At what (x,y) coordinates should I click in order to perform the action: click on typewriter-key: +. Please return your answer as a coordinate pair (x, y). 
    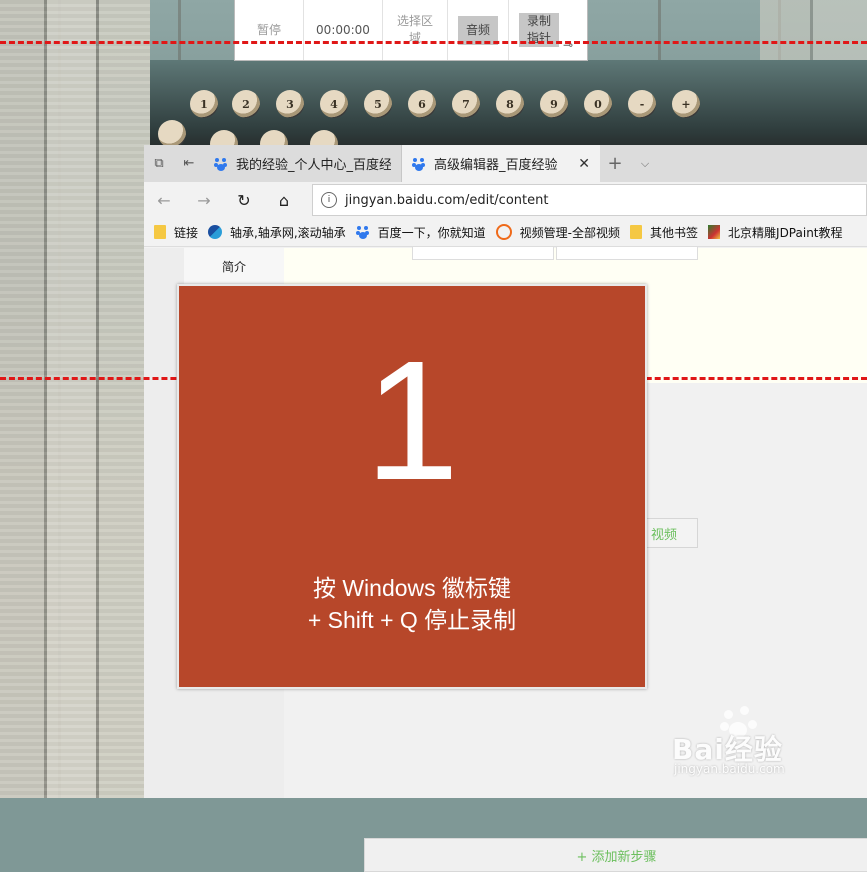
    Looking at the image, I should click on (686, 104).